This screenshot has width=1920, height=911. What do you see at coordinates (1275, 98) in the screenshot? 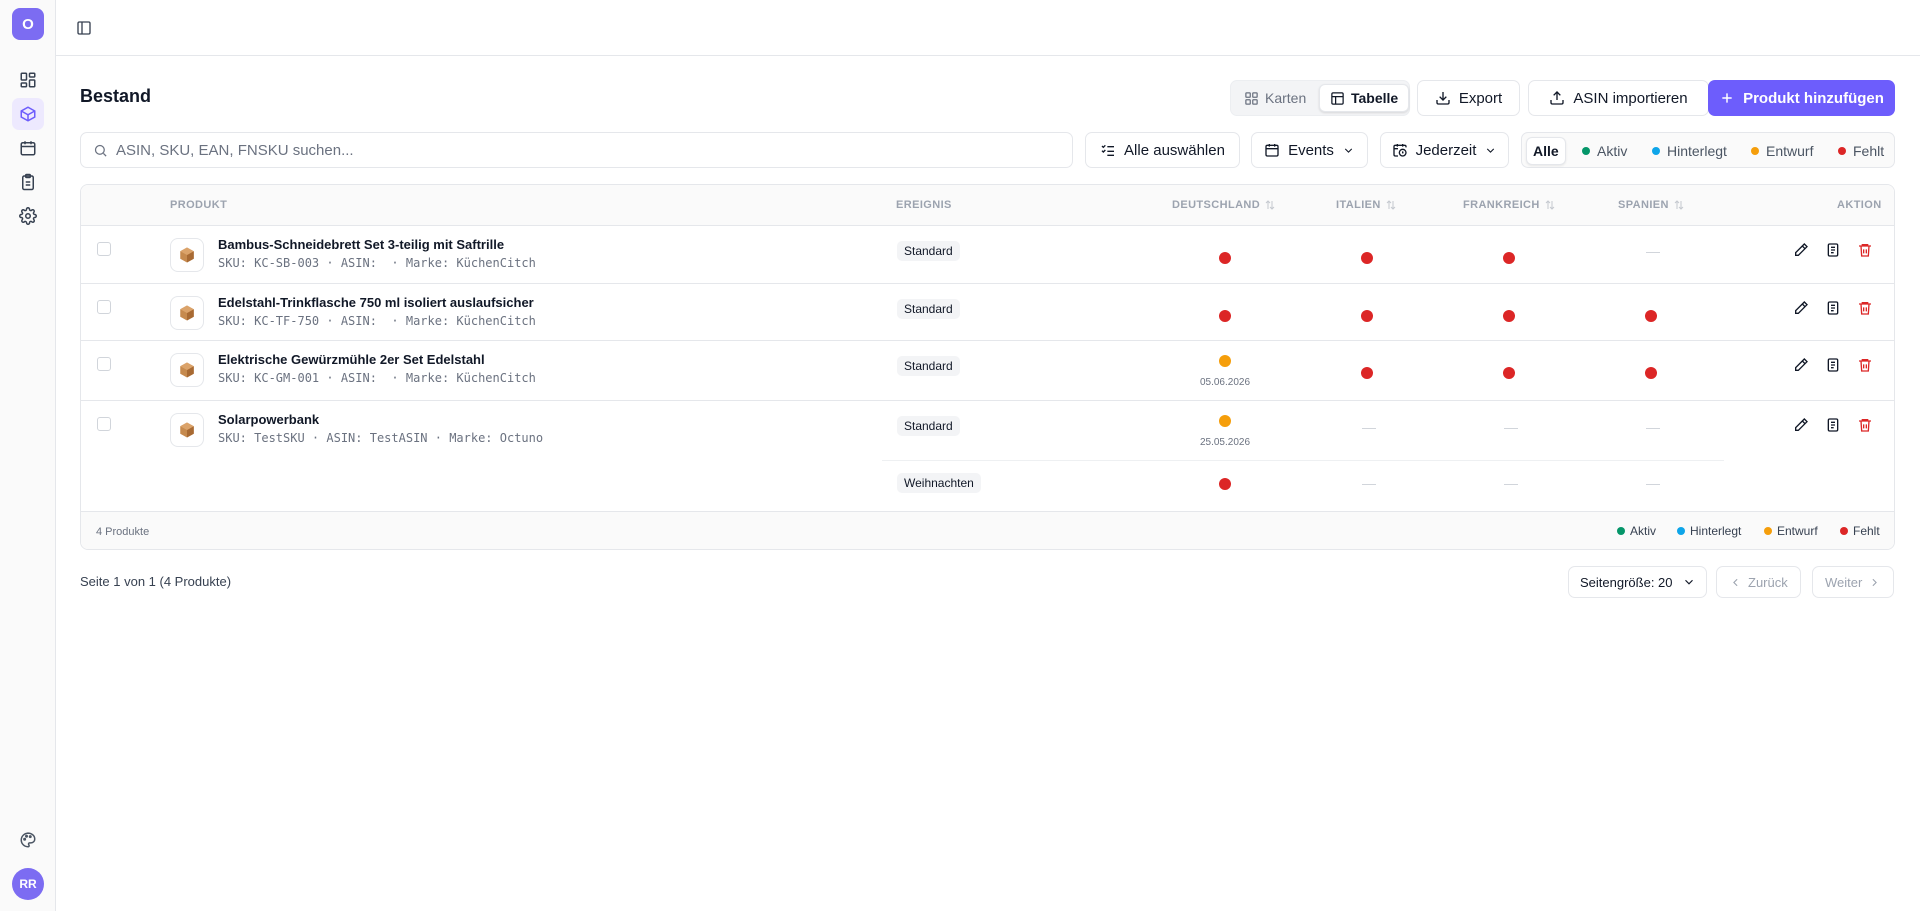
I see `view-cards-button: Karten` at bounding box center [1275, 98].